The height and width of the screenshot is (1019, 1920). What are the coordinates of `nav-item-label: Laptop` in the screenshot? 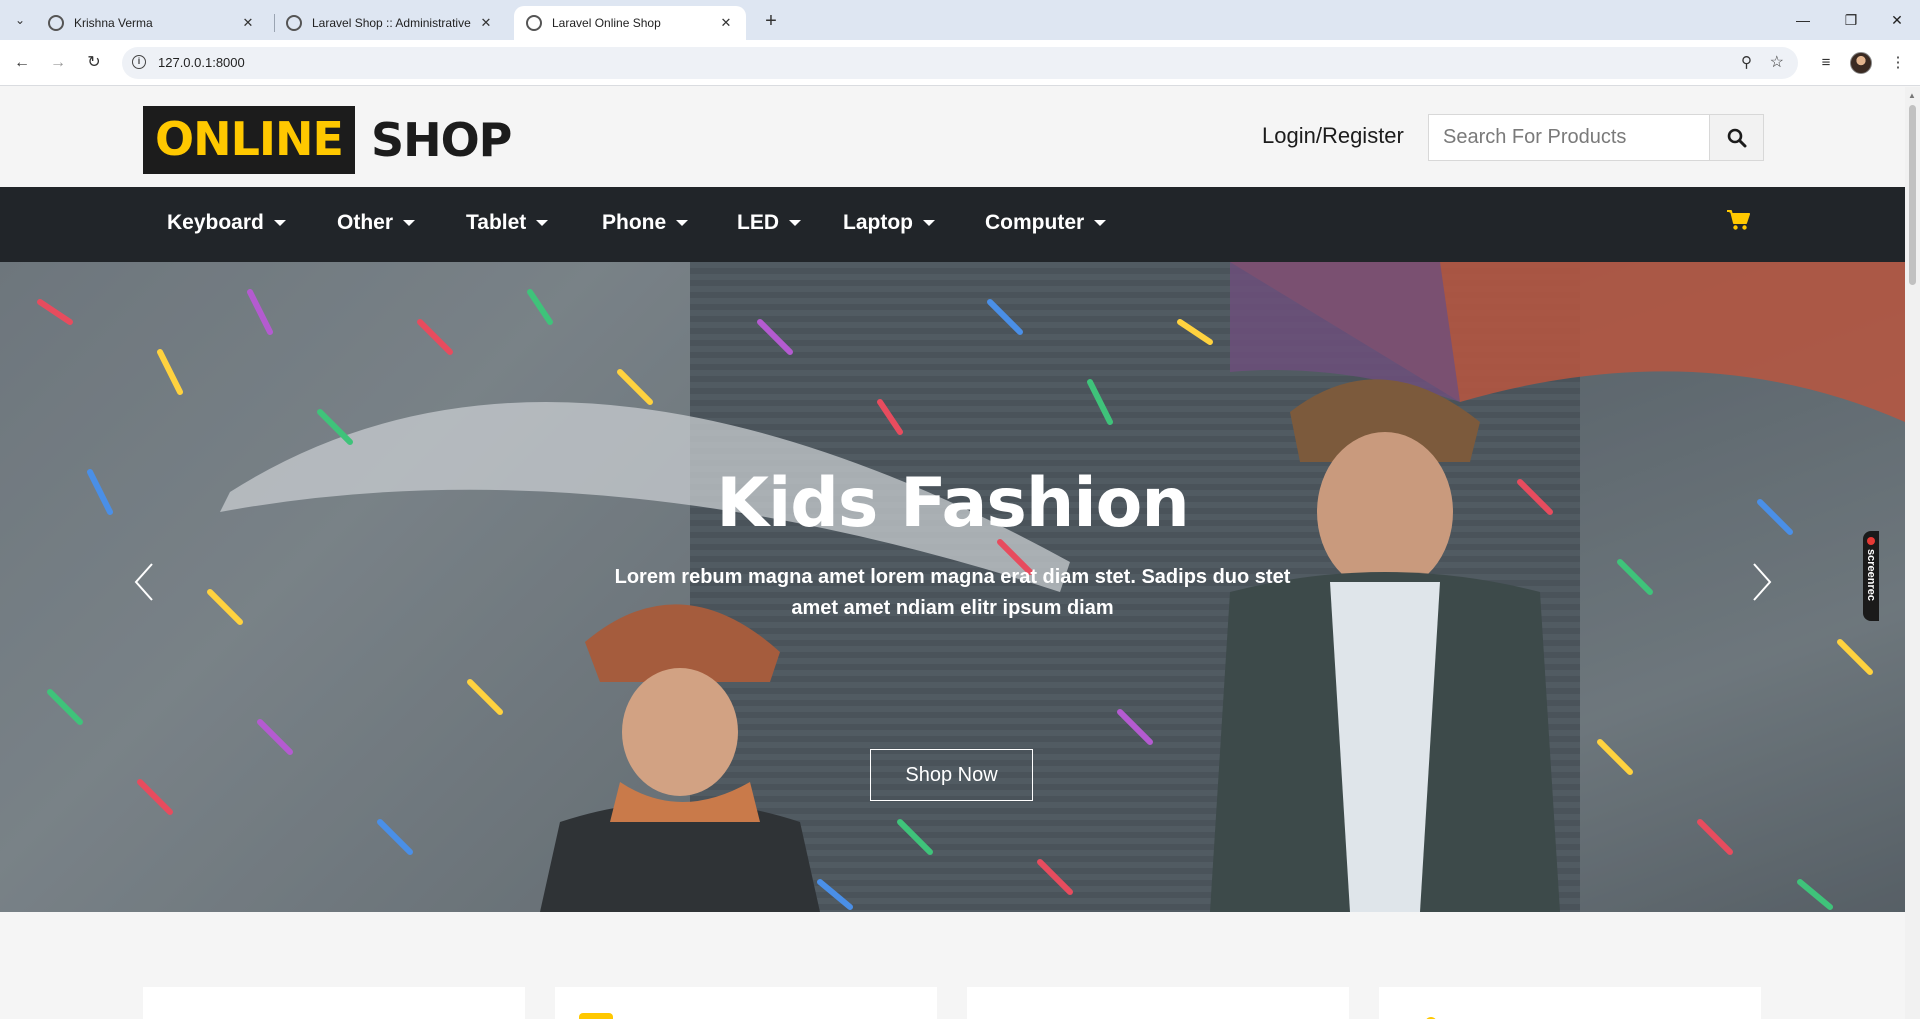 It's located at (878, 222).